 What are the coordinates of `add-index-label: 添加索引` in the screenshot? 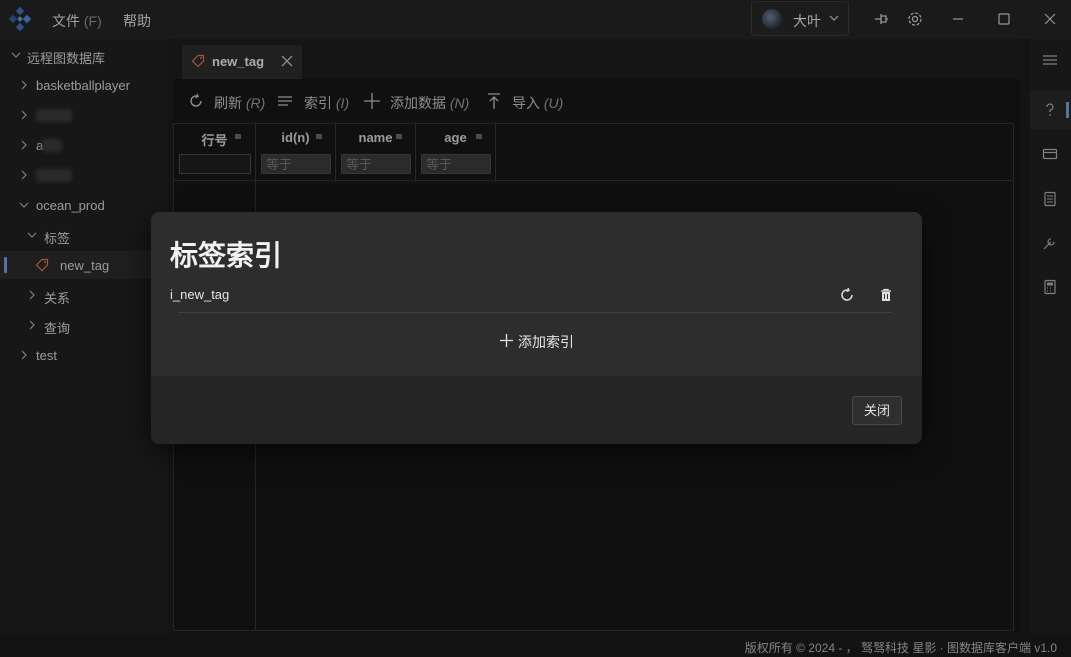 It's located at (546, 342).